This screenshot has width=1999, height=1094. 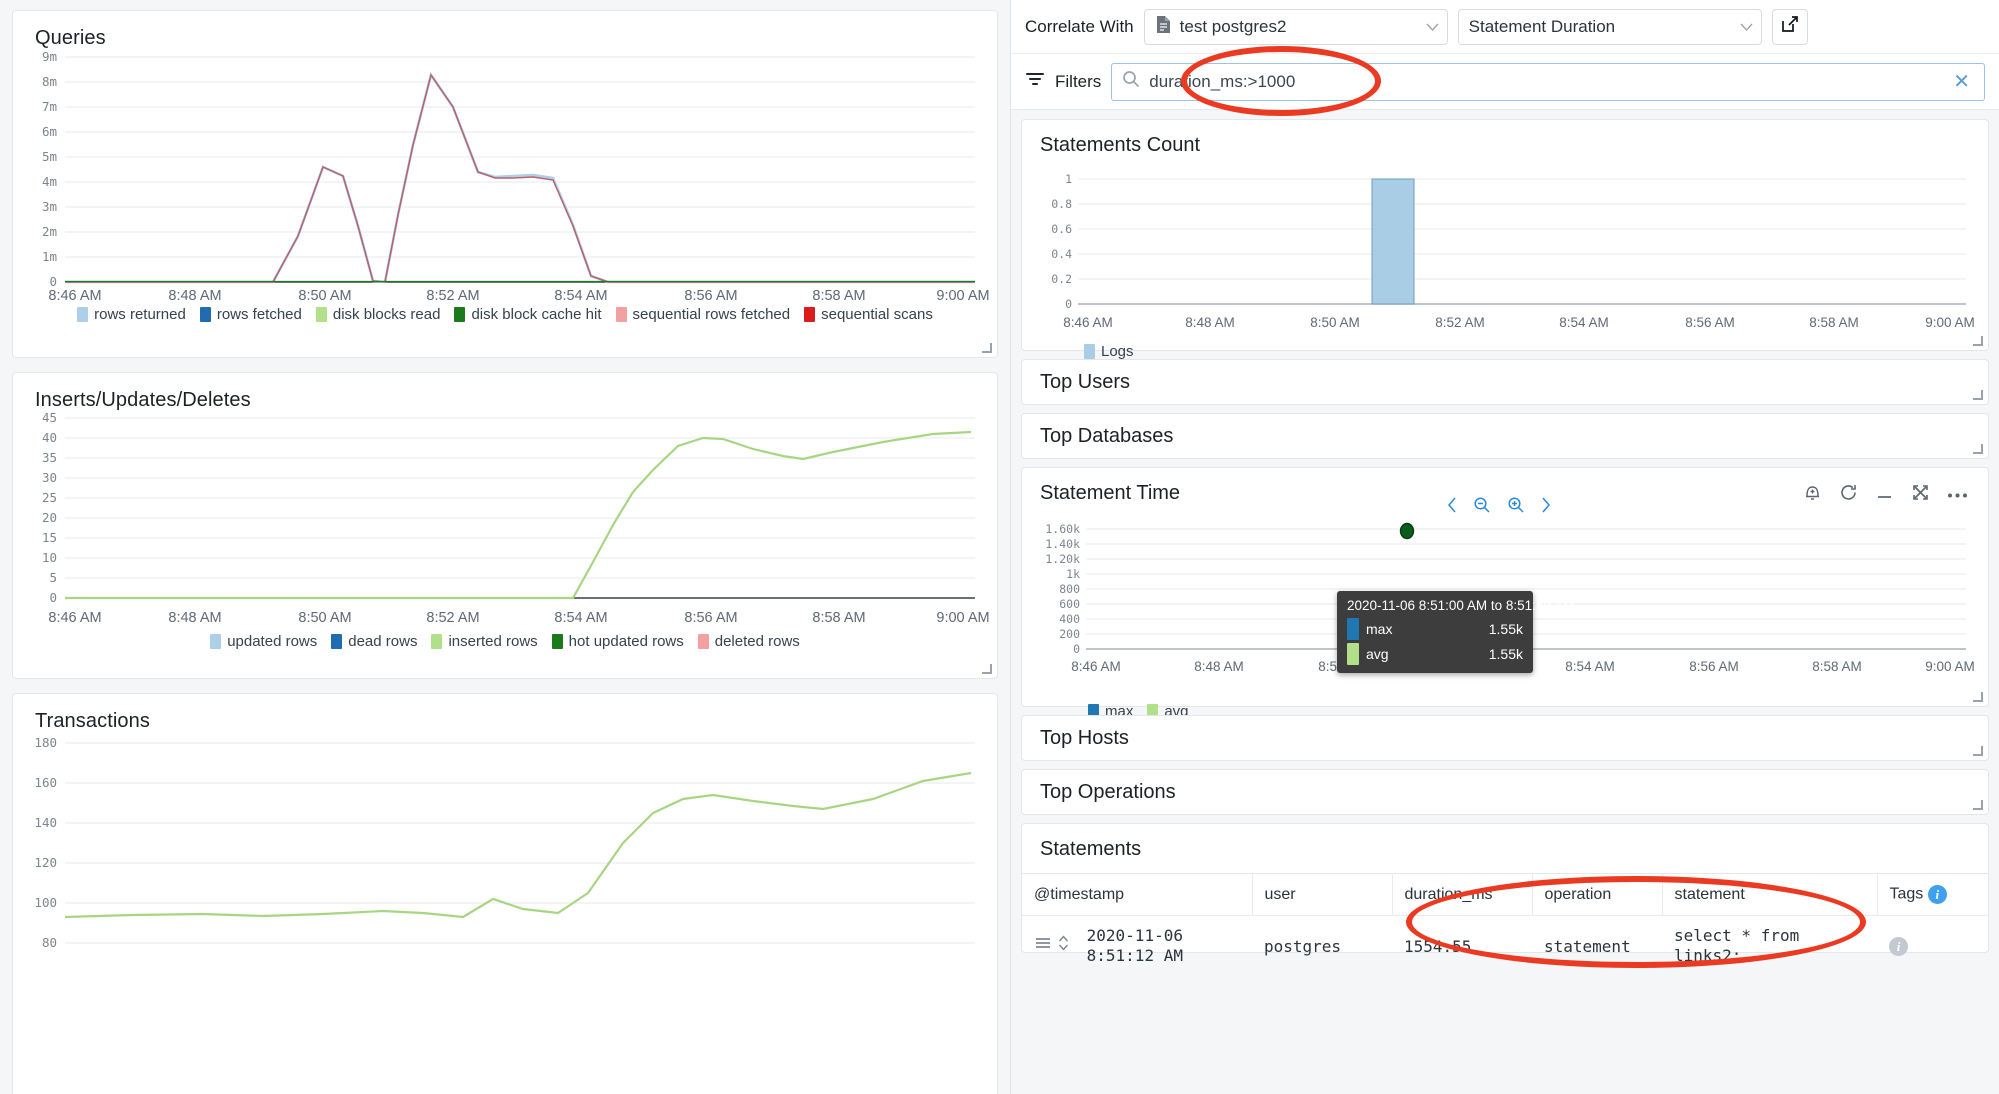 I want to click on legend-label: inserted rows, so click(x=493, y=641).